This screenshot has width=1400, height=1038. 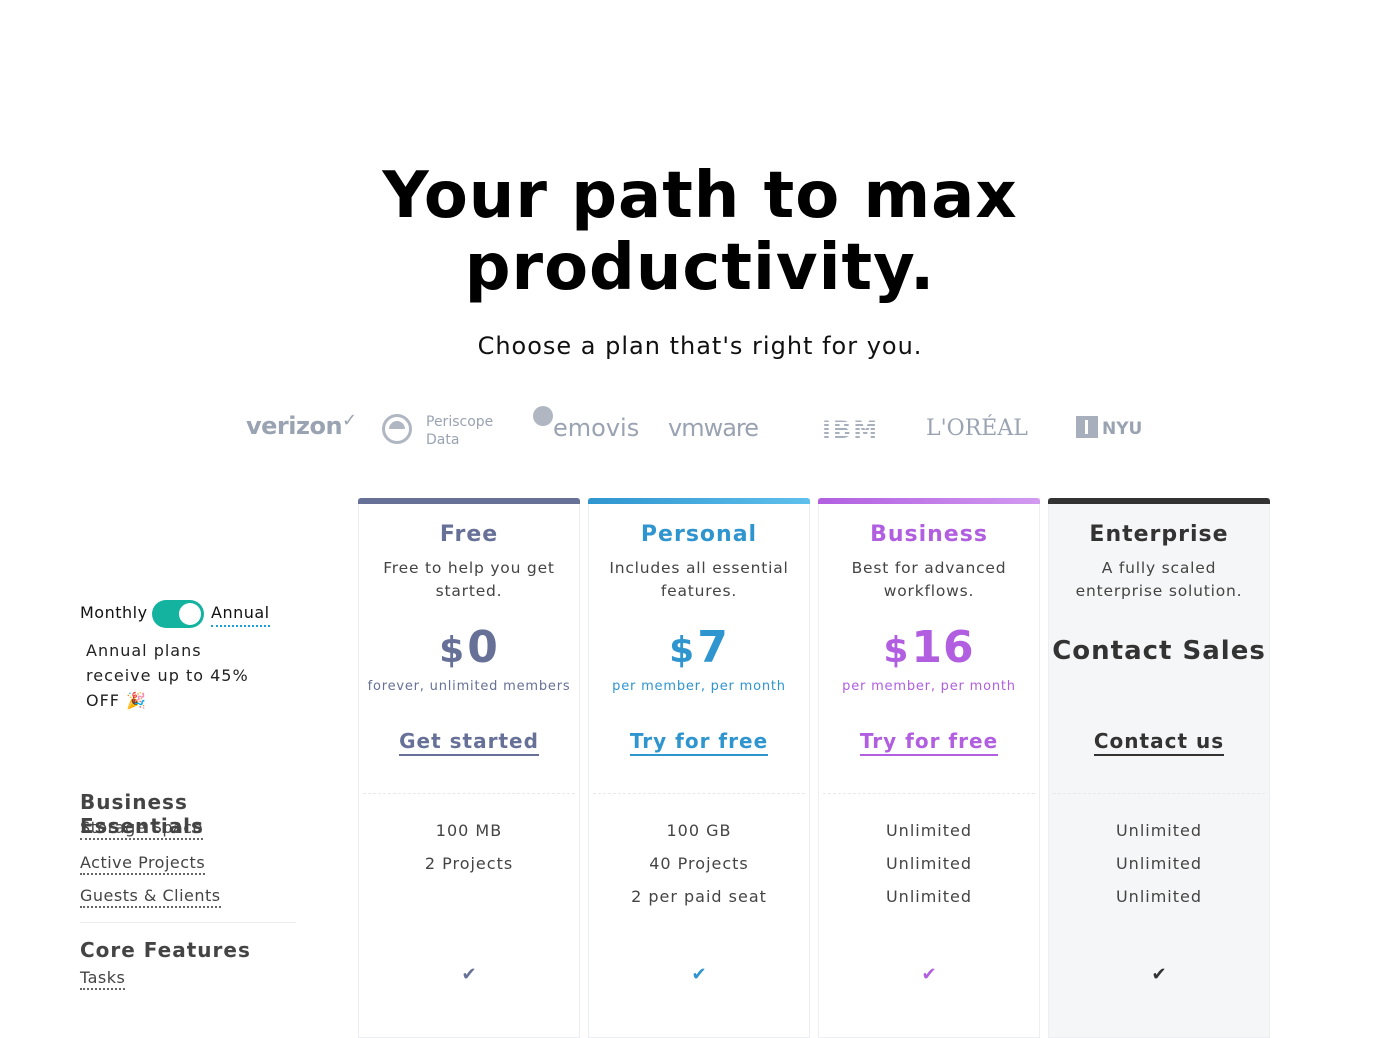 I want to click on emovis-logo: emovis, so click(x=586, y=424).